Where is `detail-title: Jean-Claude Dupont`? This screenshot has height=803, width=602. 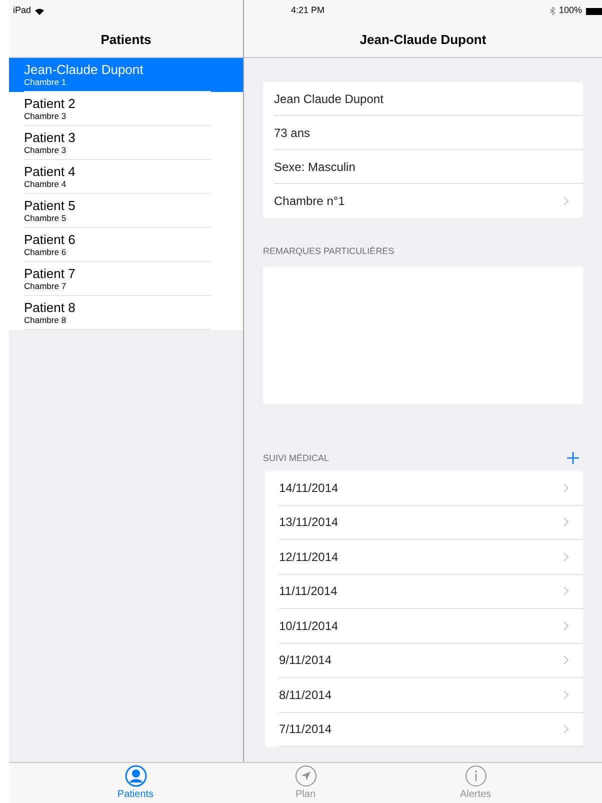
detail-title: Jean-Claude Dupont is located at coordinates (423, 39).